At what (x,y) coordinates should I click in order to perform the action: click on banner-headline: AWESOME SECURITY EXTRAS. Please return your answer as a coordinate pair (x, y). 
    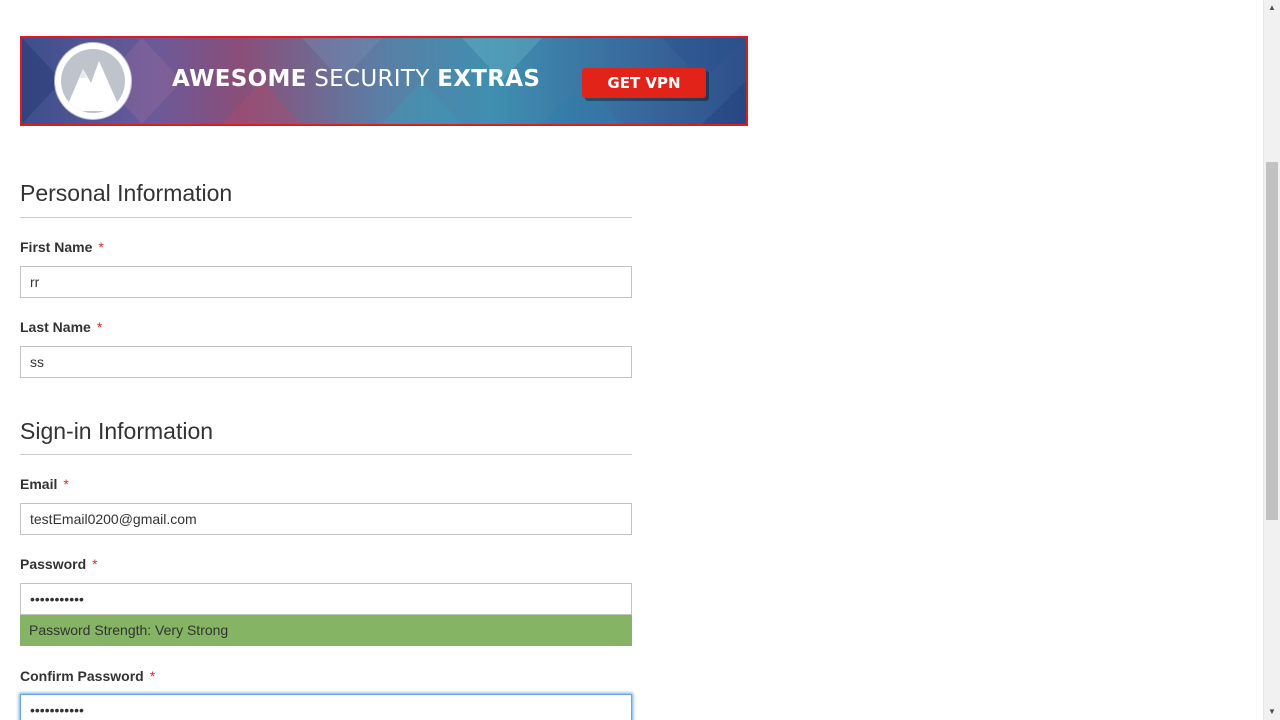
    Looking at the image, I should click on (356, 79).